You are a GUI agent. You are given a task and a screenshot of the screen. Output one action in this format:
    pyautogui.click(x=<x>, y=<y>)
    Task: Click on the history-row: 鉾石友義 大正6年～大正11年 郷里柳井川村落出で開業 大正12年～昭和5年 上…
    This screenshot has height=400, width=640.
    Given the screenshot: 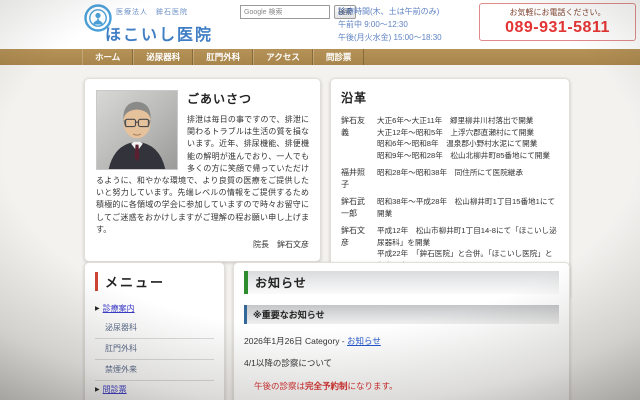 What is the action you would take?
    pyautogui.click(x=450, y=138)
    